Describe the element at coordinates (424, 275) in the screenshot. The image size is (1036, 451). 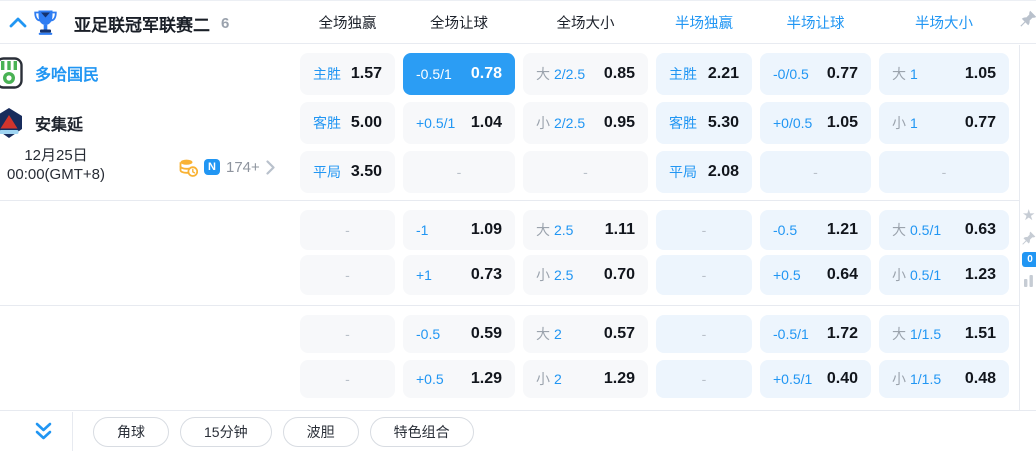
I see `odds-selection-label: +1` at that location.